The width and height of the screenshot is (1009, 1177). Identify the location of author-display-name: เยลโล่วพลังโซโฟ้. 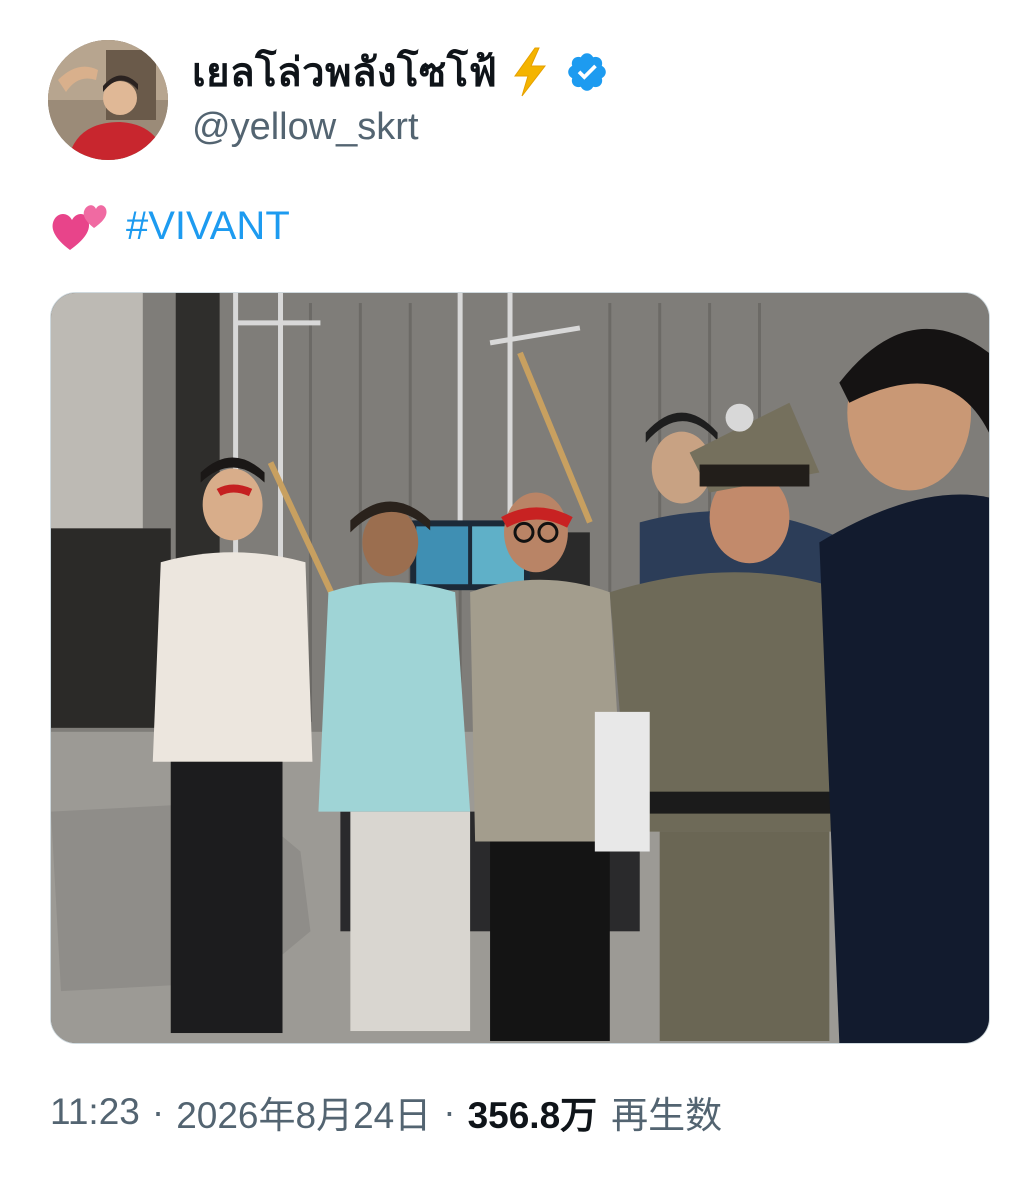
(344, 72).